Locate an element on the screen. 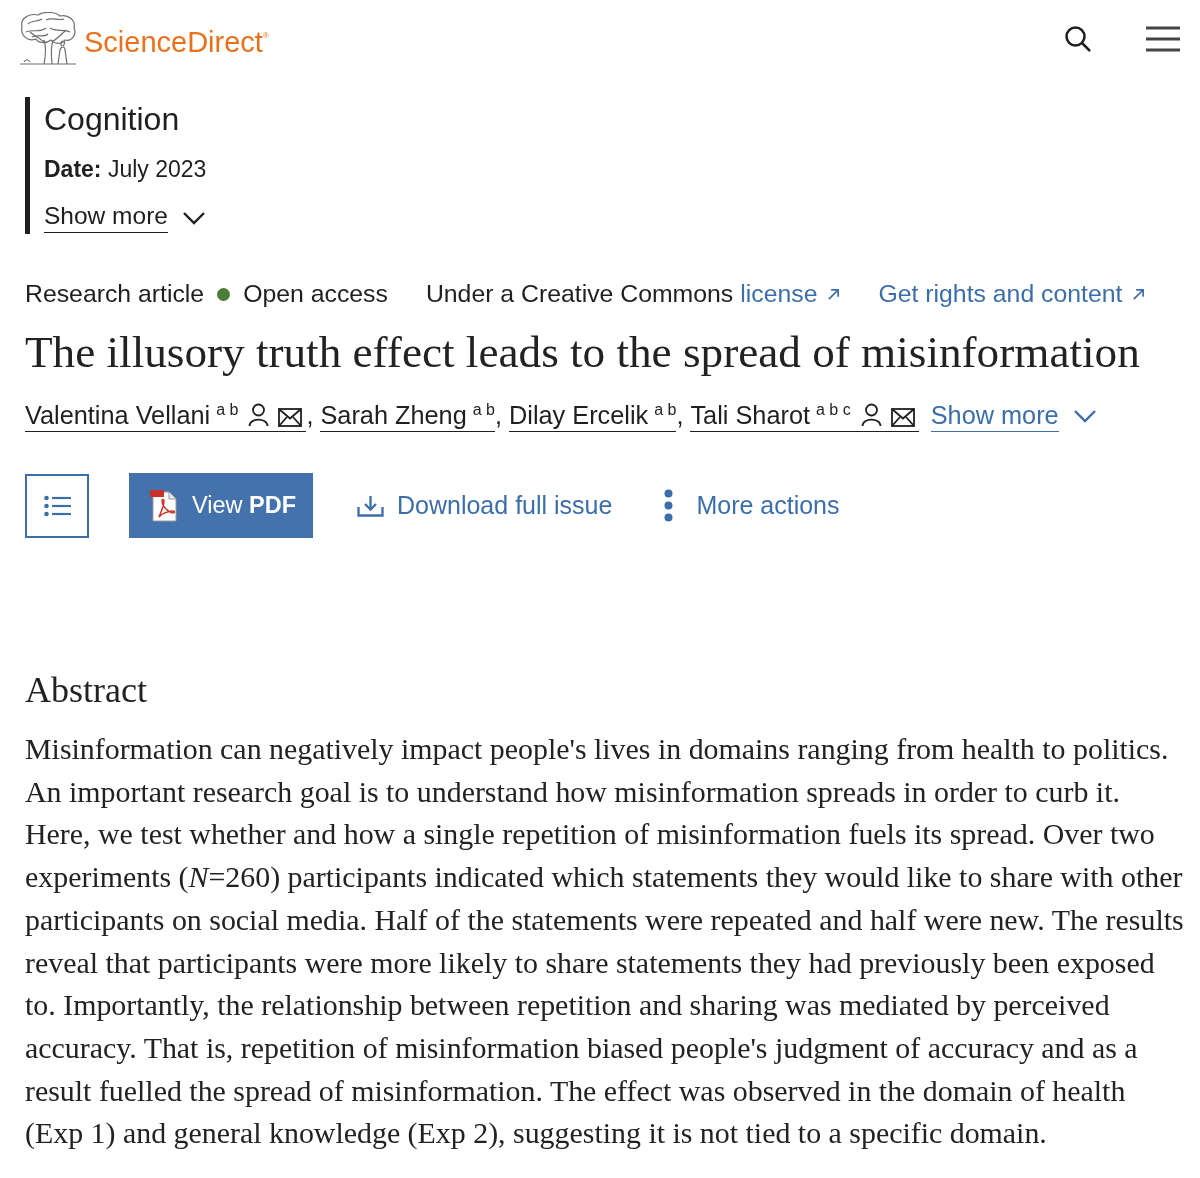 This screenshot has height=1178, width=1200. search-icon is located at coordinates (1078, 39).